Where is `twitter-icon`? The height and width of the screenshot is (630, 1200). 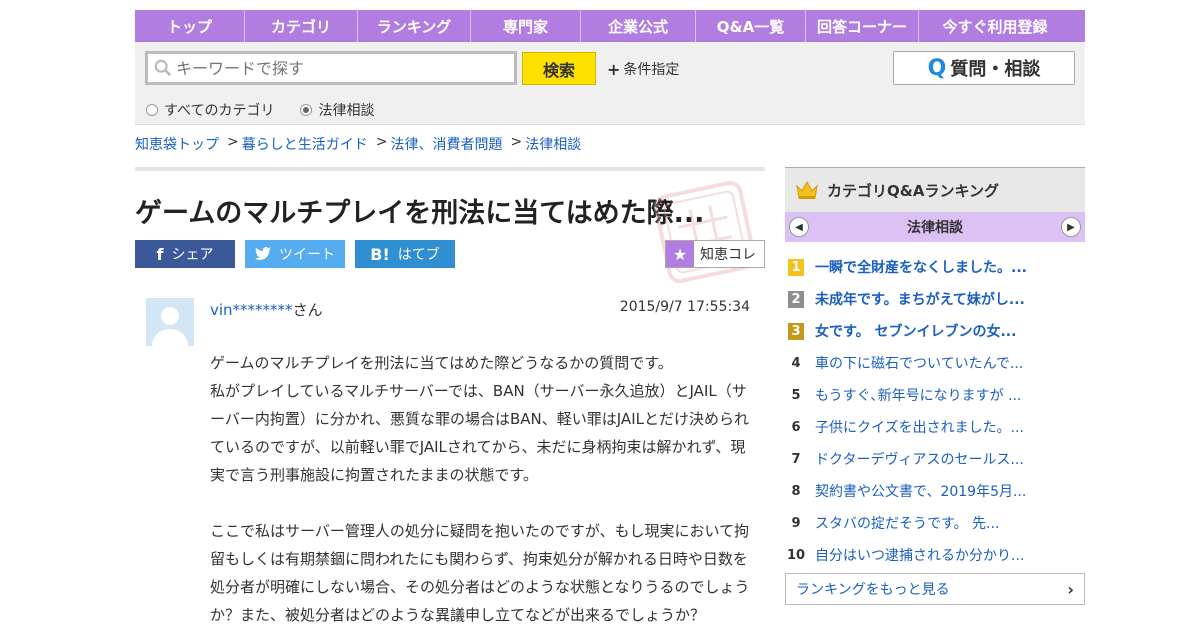 twitter-icon is located at coordinates (263, 253).